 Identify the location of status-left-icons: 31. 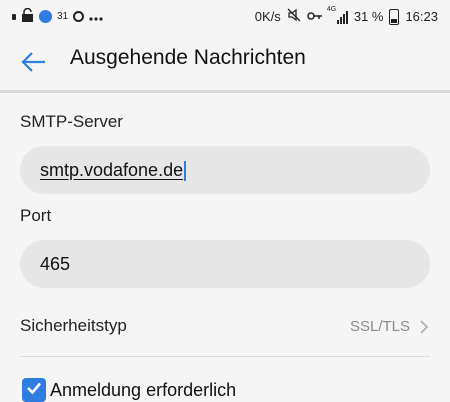
(57, 16).